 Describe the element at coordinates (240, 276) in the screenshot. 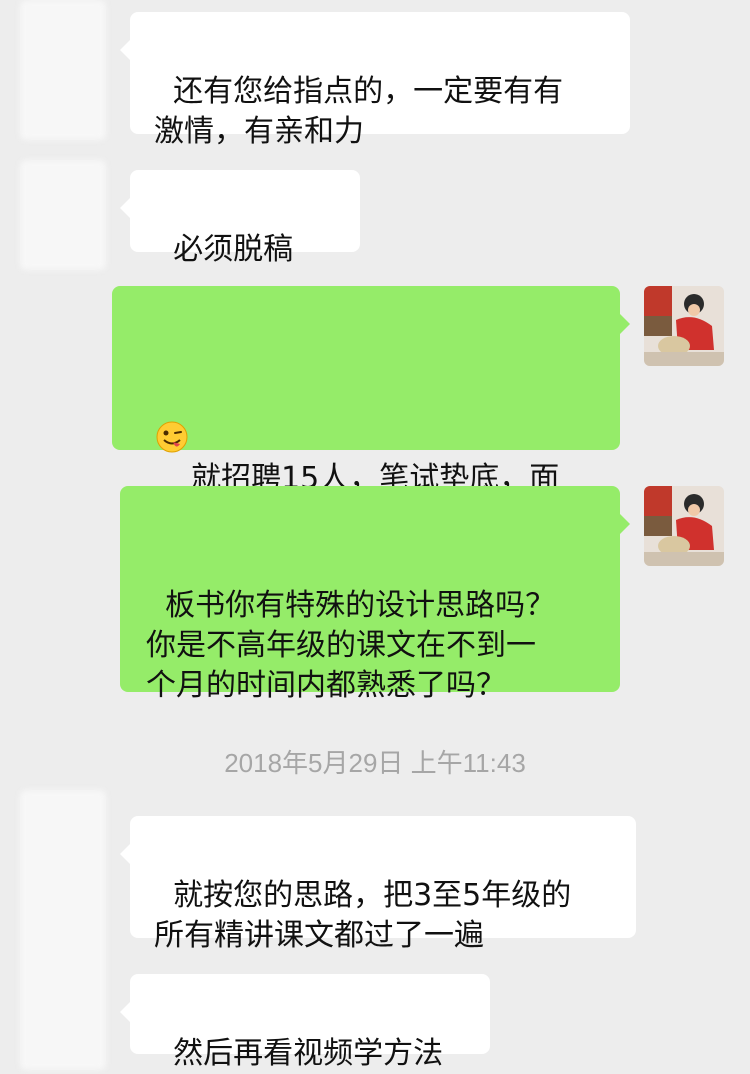

I see `message-bubble-incoming: 必须脱稿` at that location.